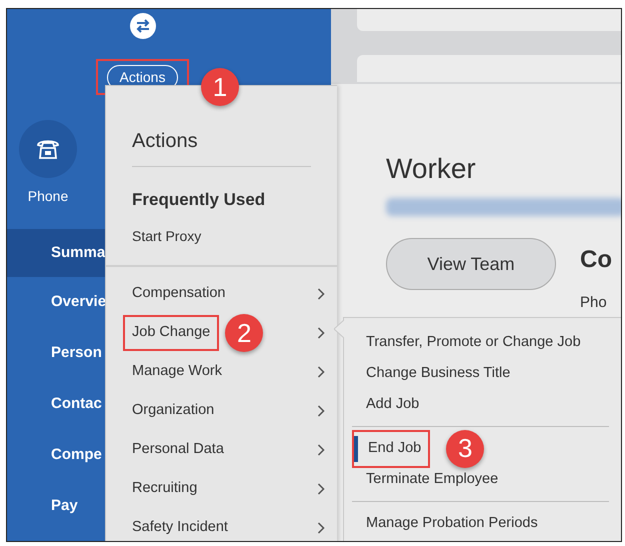 Image resolution: width=625 pixels, height=546 pixels. I want to click on step-badge: 3, so click(465, 449).